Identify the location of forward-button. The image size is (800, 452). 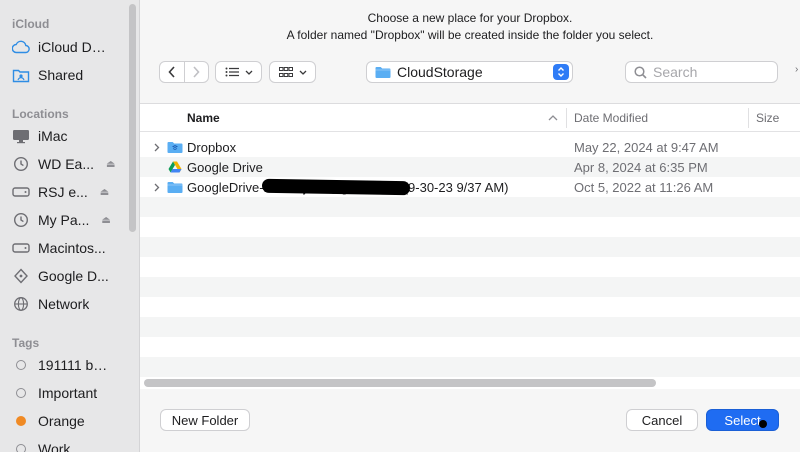
(195, 72).